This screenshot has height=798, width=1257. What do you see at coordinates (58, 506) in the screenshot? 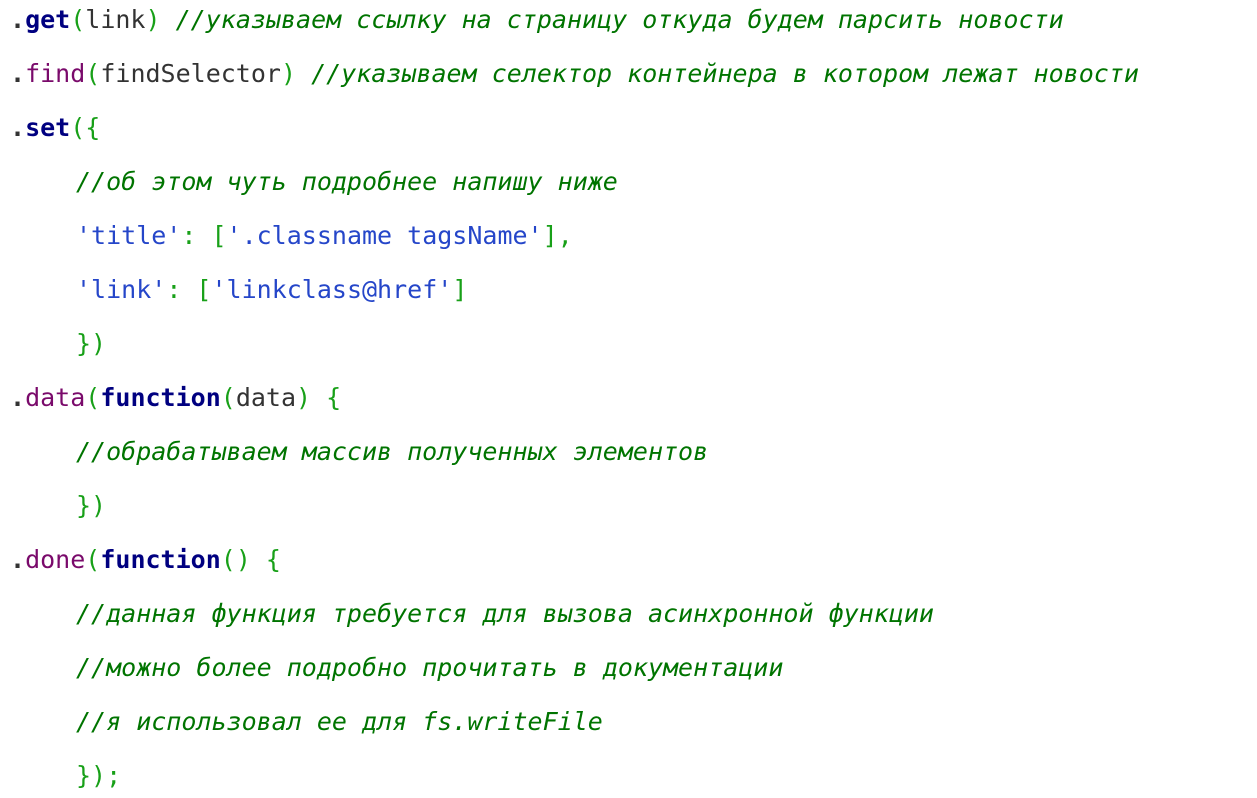
I see `code-line-close-data: })` at bounding box center [58, 506].